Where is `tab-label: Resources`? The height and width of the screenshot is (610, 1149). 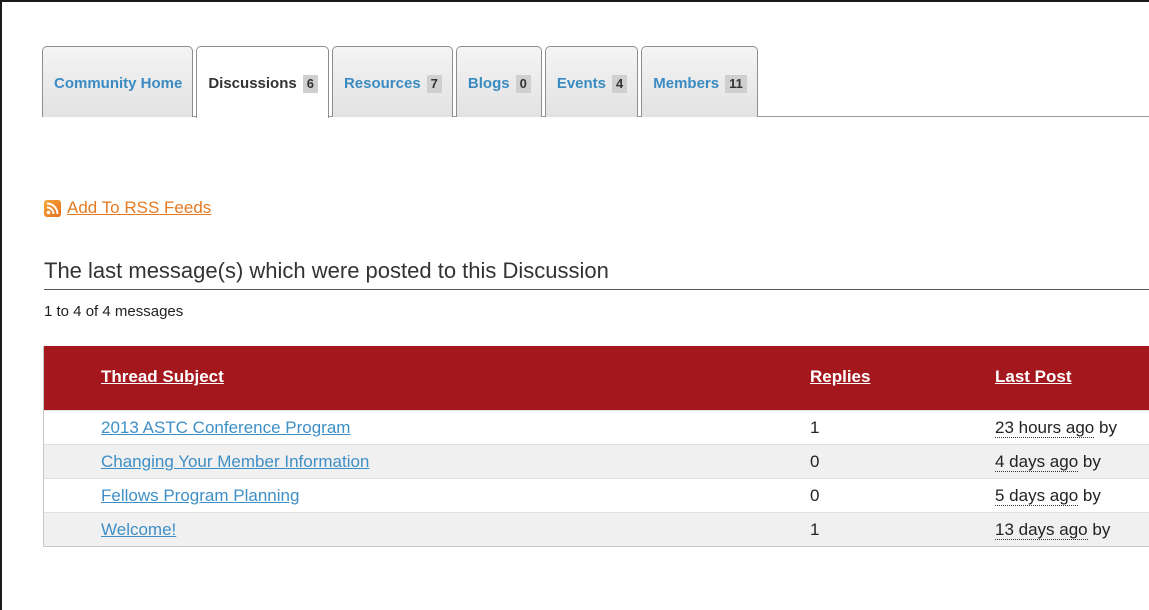 tab-label: Resources is located at coordinates (382, 83).